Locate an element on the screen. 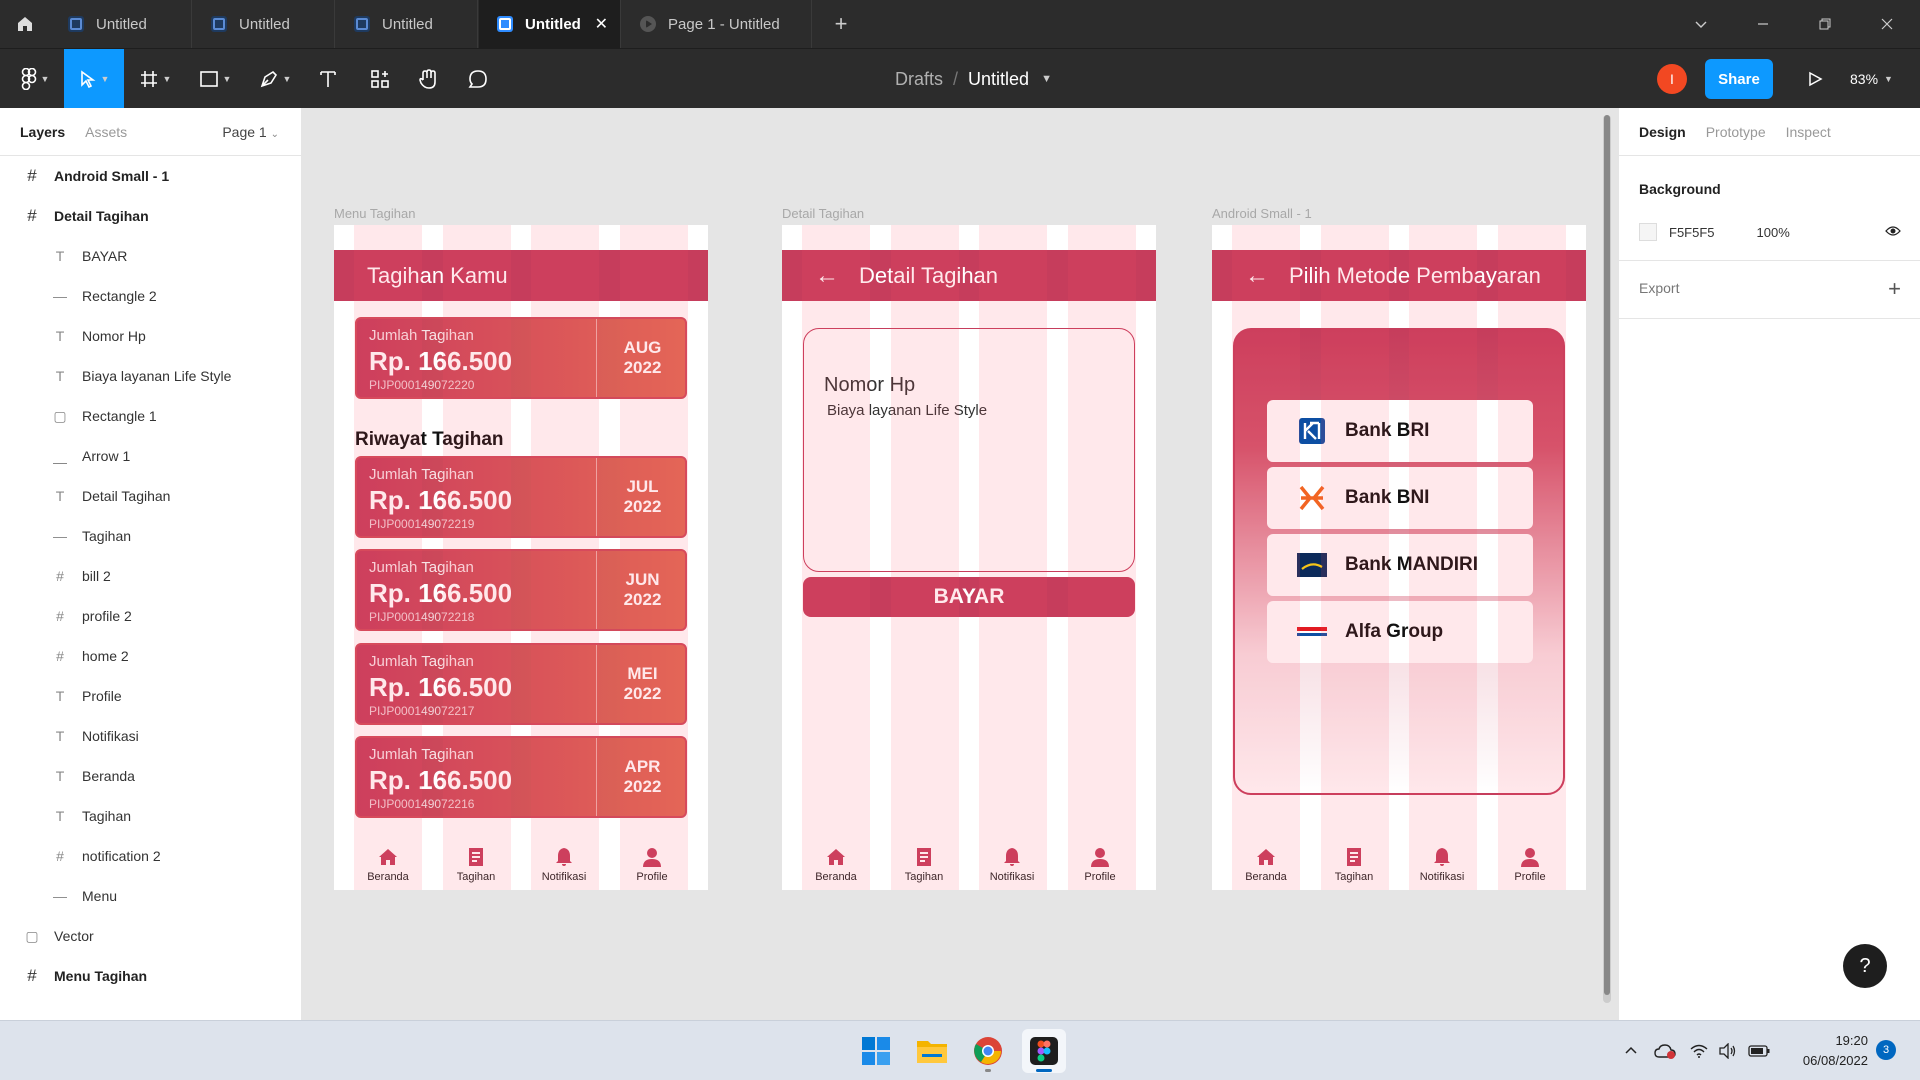  layer-item: # profile 2 is located at coordinates (150, 616).